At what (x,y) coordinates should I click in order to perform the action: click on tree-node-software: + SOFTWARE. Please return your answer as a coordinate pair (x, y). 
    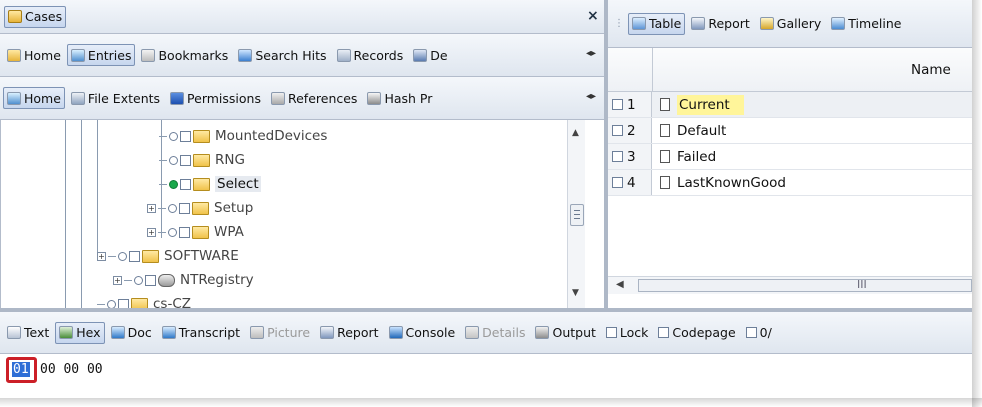
    Looking at the image, I should click on (168, 256).